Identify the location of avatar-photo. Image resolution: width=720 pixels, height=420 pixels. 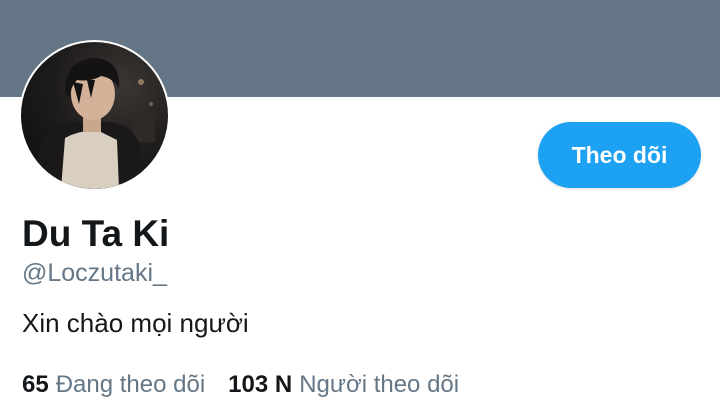
(94, 115).